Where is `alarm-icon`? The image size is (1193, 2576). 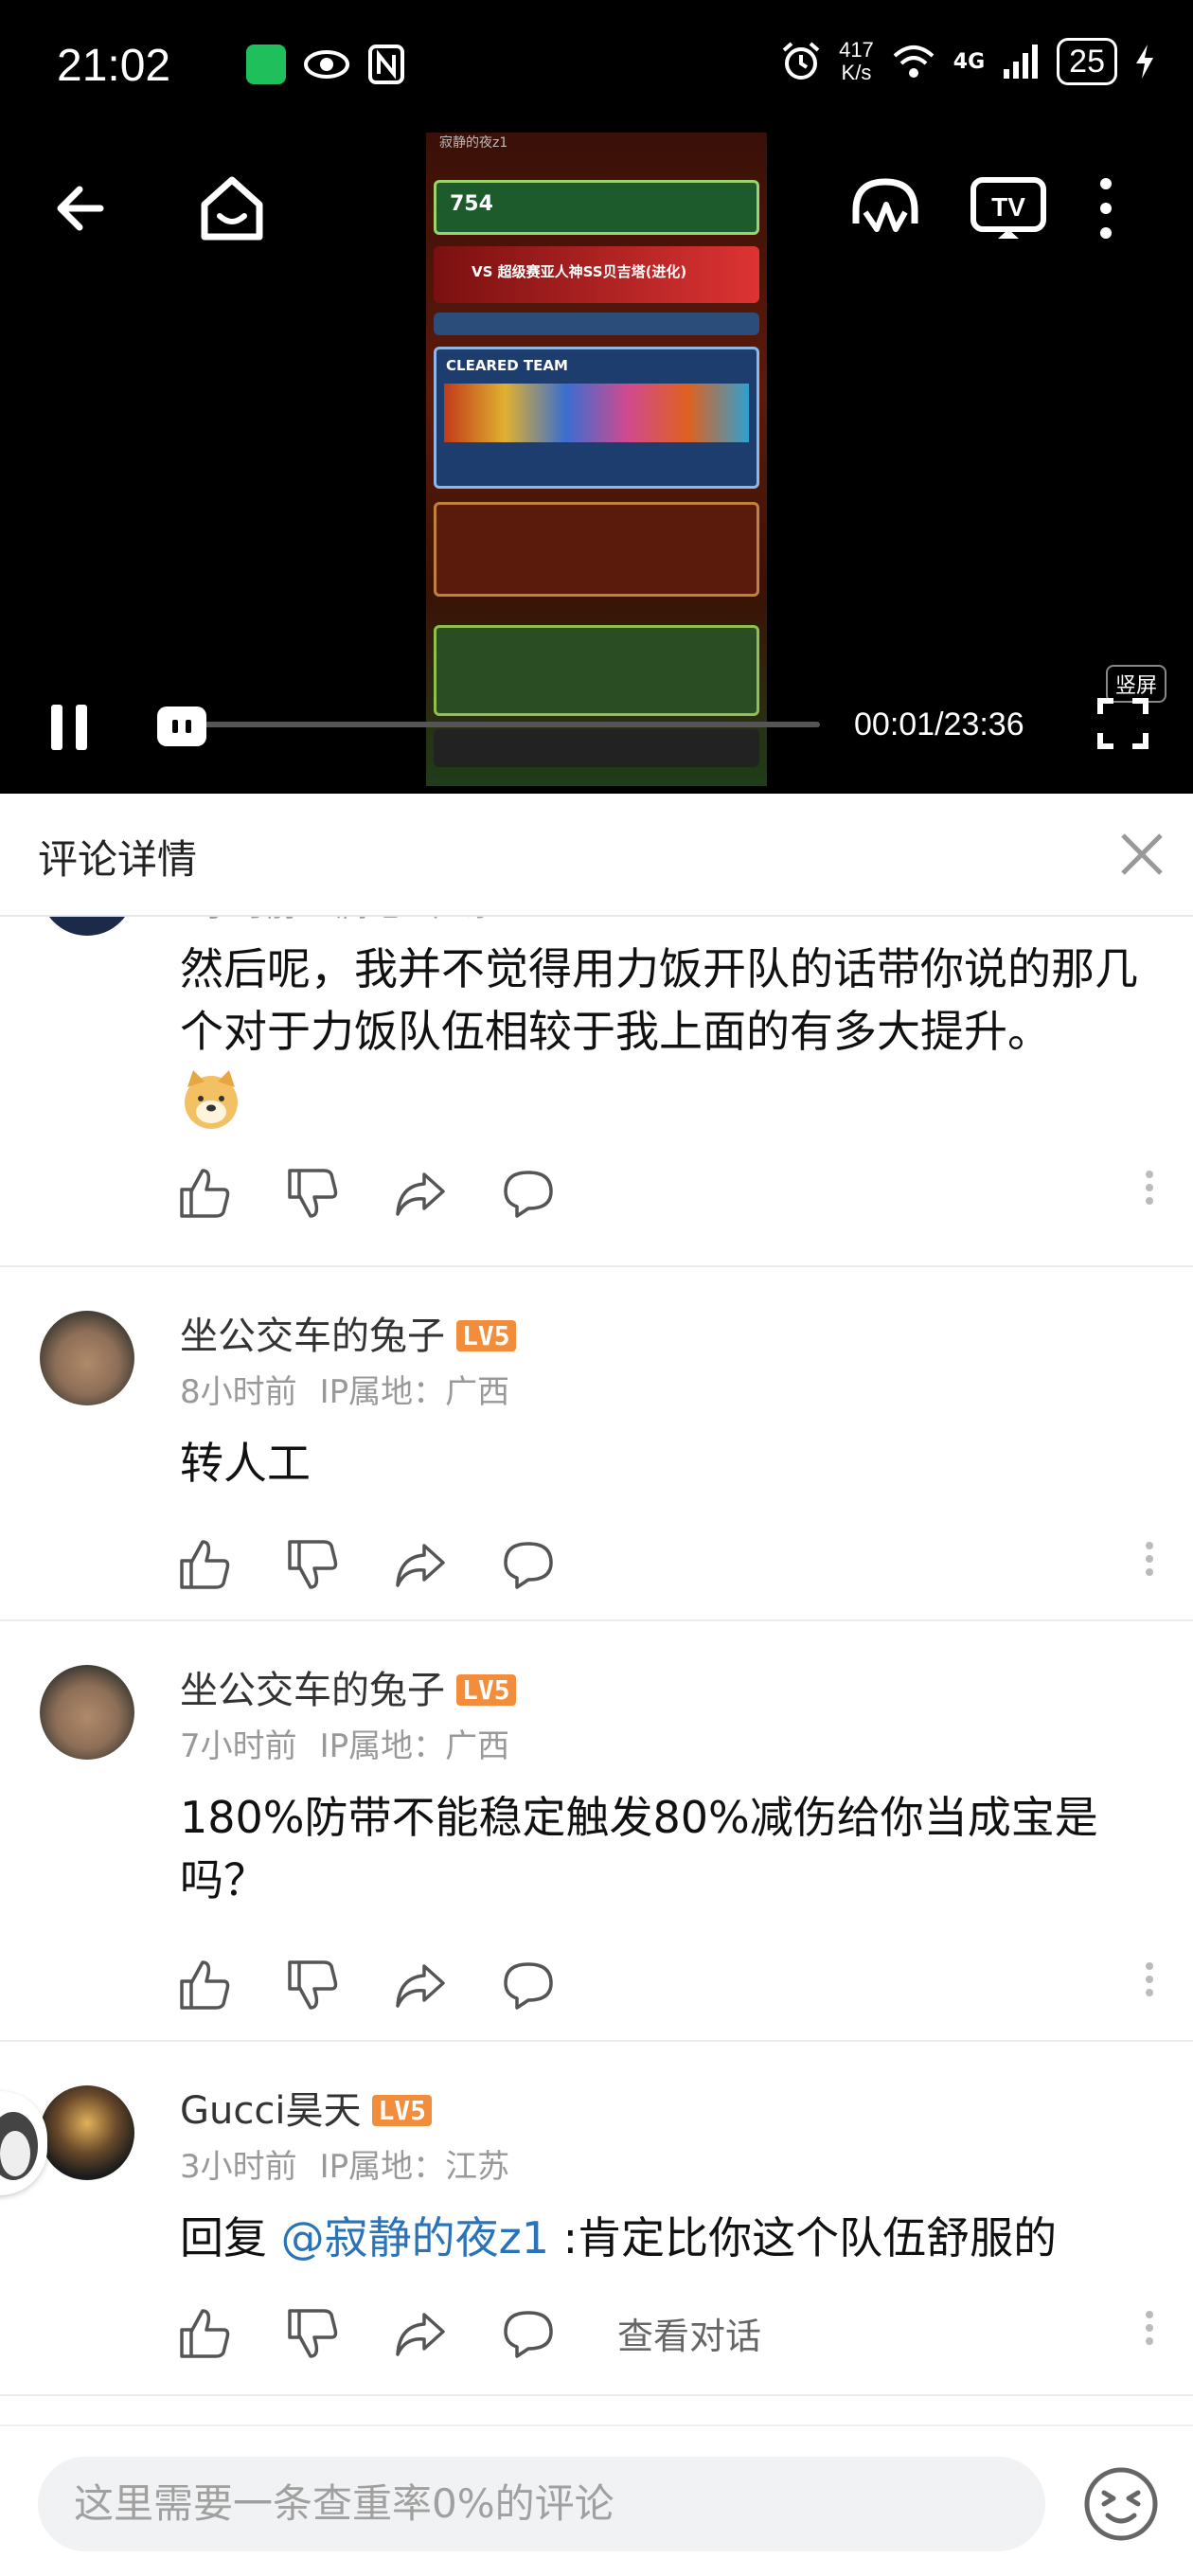
alarm-icon is located at coordinates (801, 61).